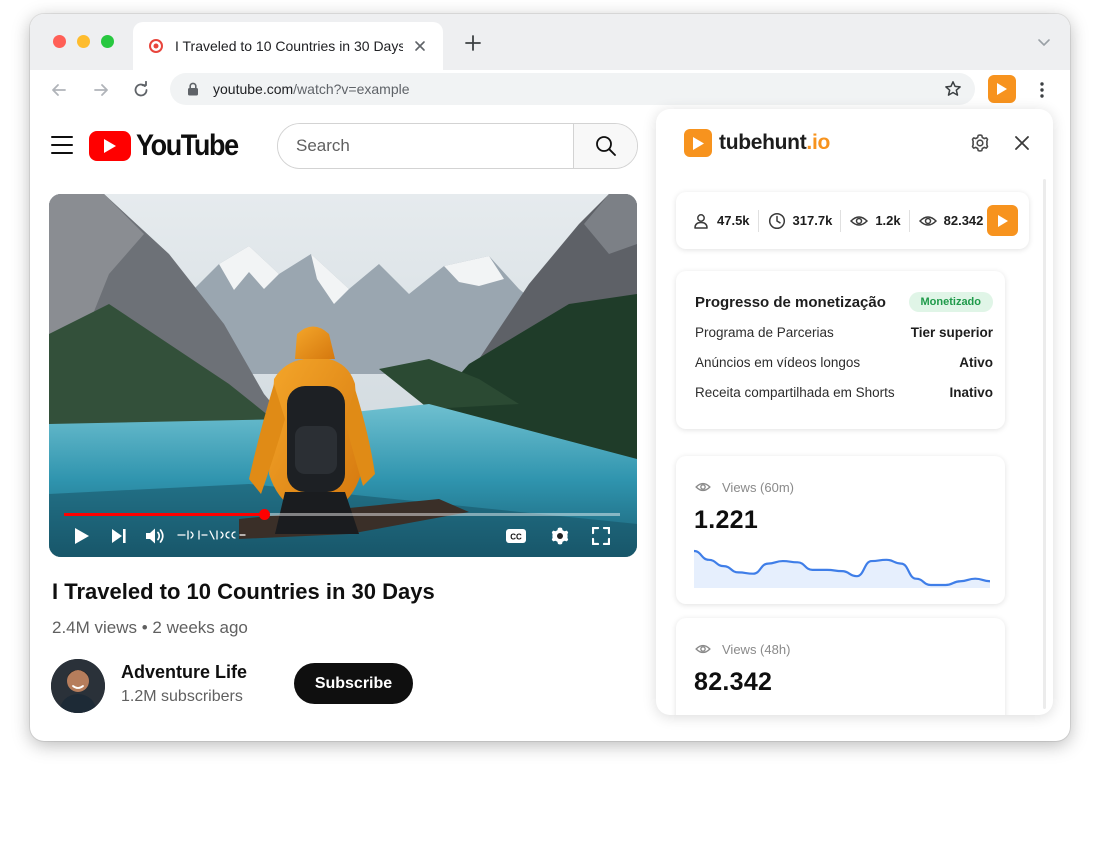 The width and height of the screenshot is (1105, 841). Describe the element at coordinates (763, 142) in the screenshot. I see `brand-name: tubehunt` at that location.